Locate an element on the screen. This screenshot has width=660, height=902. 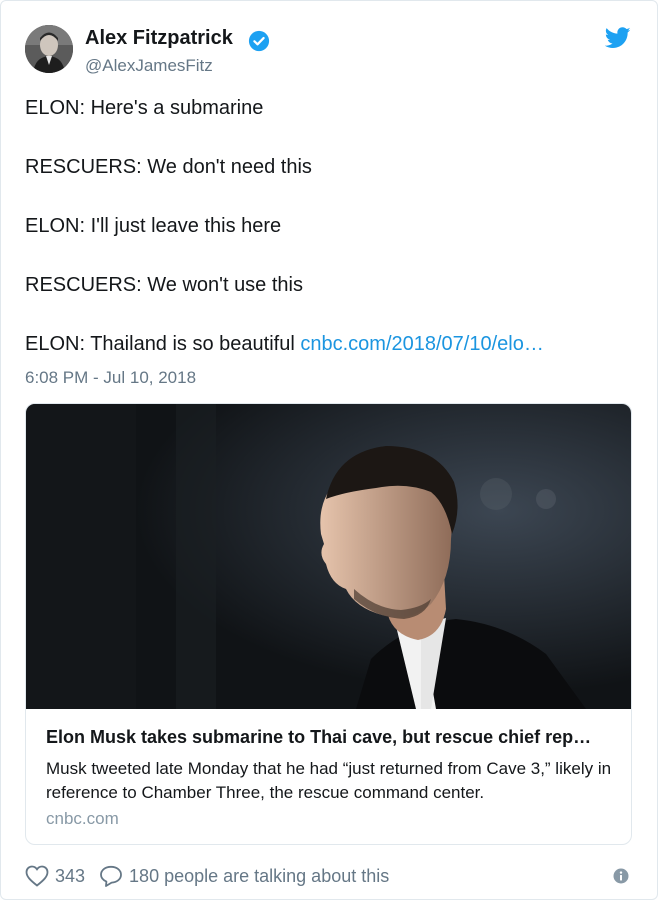
like-count: 343 is located at coordinates (70, 875).